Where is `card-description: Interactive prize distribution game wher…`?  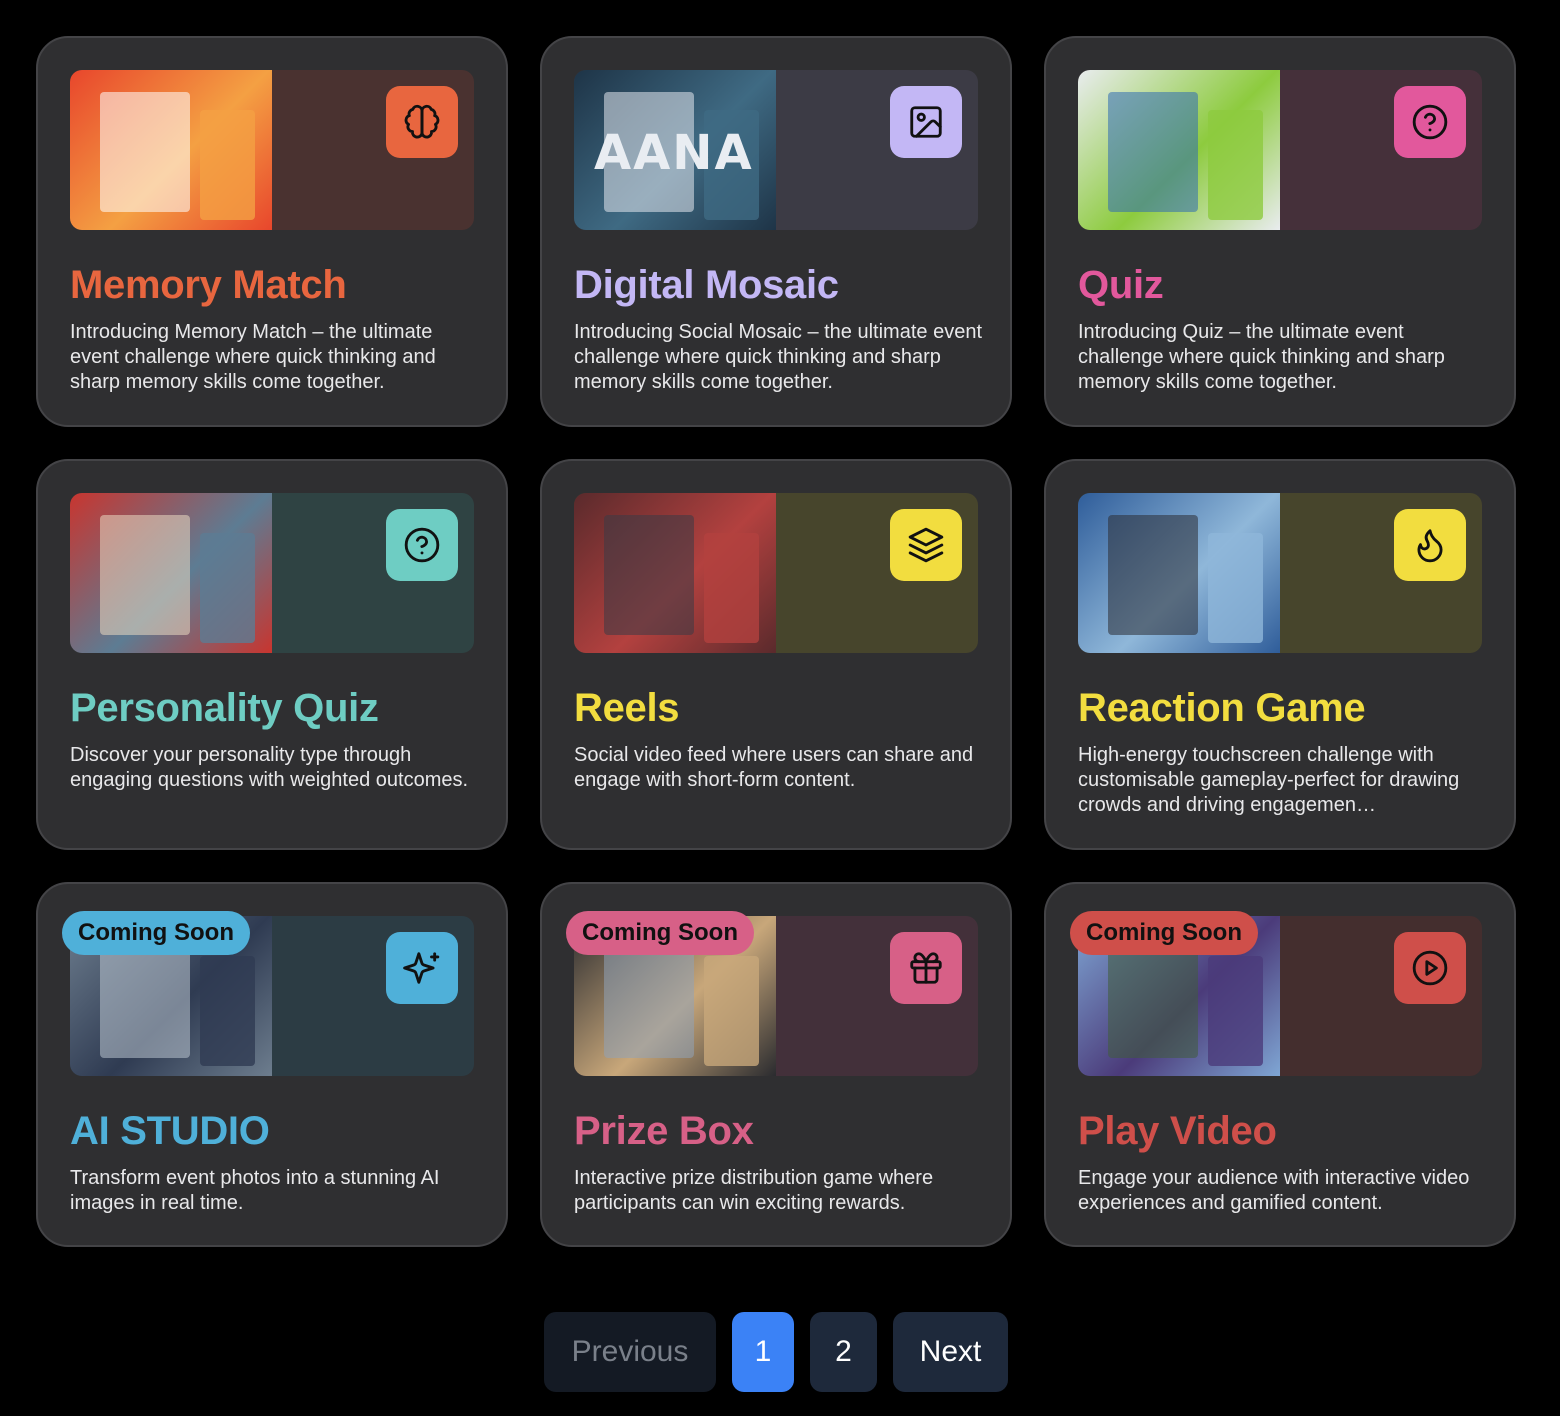 card-description: Interactive prize distribution game wher… is located at coordinates (754, 1190).